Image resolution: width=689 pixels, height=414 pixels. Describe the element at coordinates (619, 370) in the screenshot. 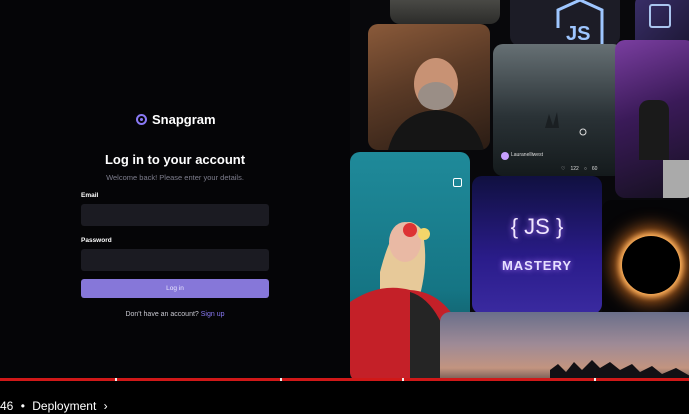

I see `crowd-silhouette` at that location.